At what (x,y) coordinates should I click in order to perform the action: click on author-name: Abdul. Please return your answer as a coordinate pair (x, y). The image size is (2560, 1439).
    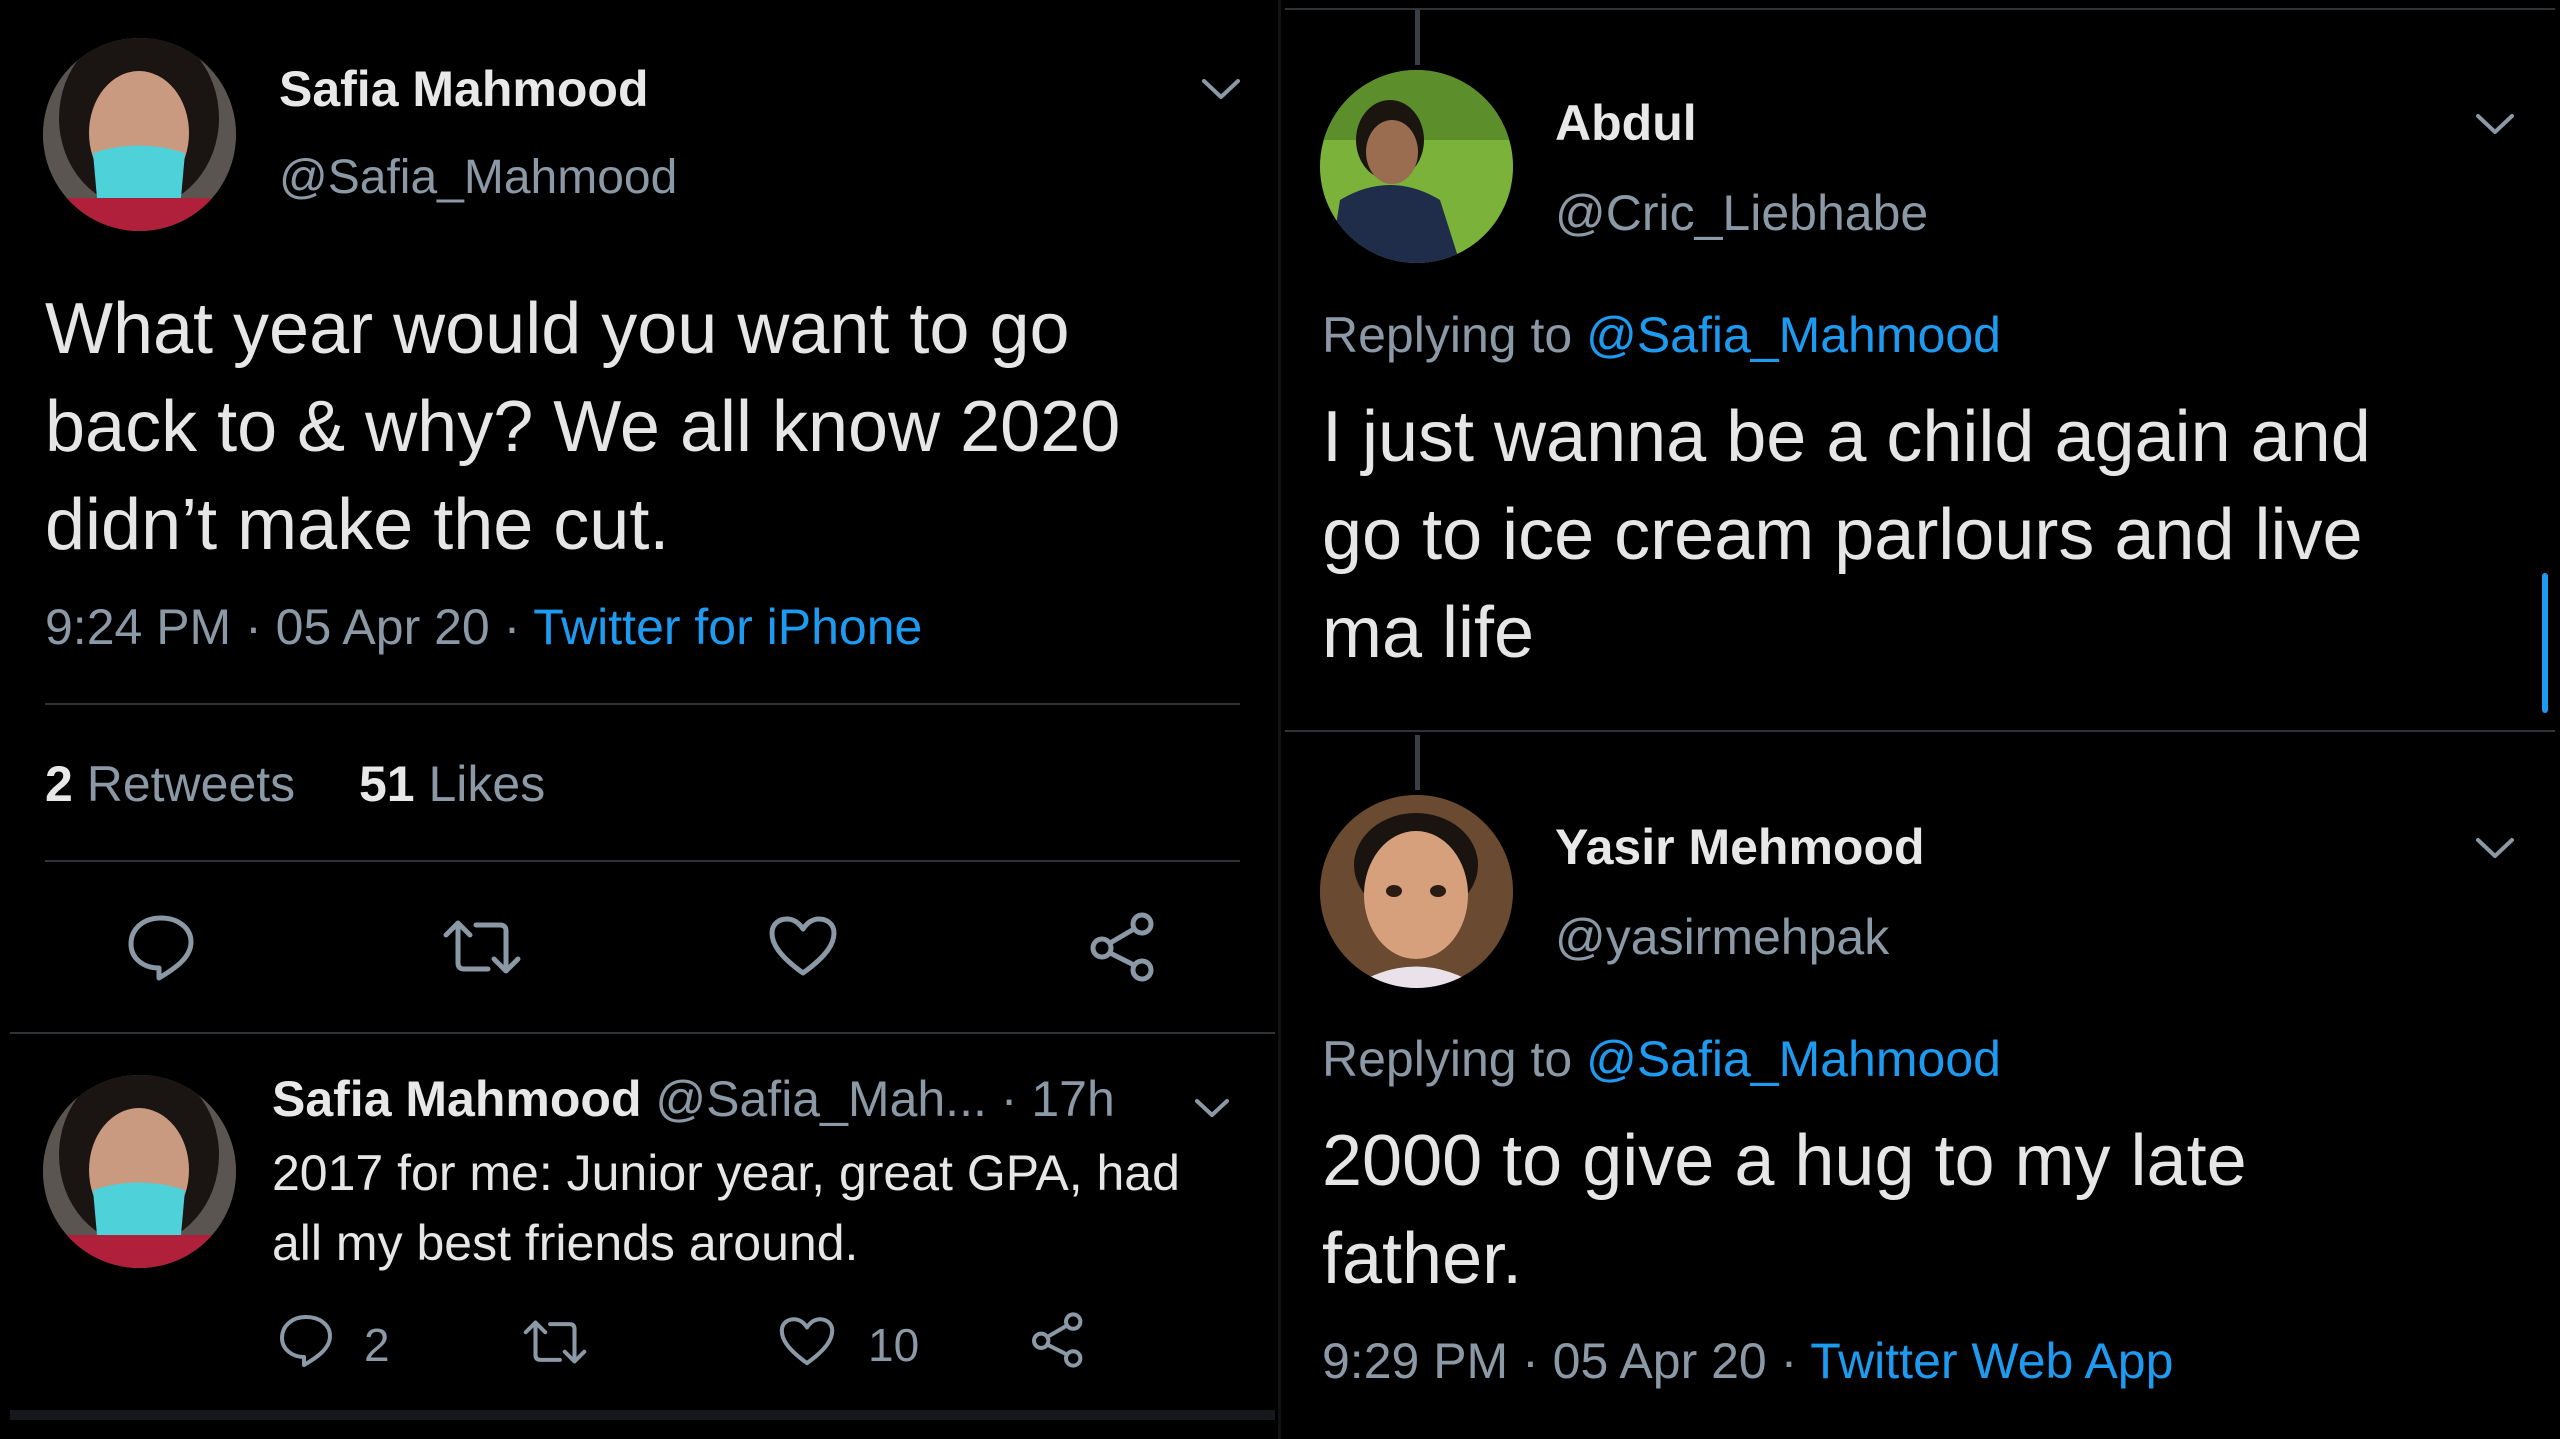
    Looking at the image, I should click on (1626, 123).